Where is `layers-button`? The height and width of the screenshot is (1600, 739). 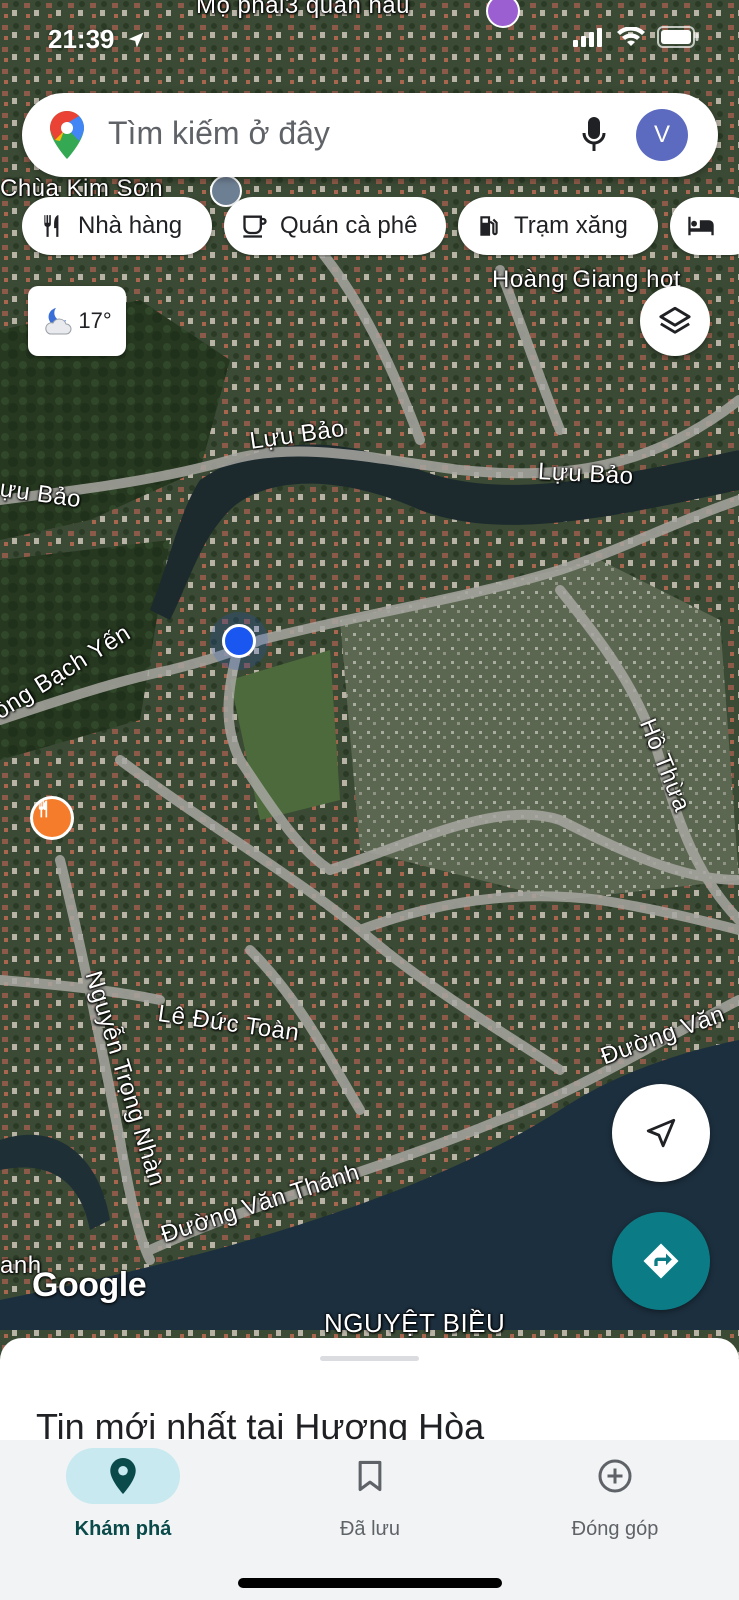
layers-button is located at coordinates (675, 321).